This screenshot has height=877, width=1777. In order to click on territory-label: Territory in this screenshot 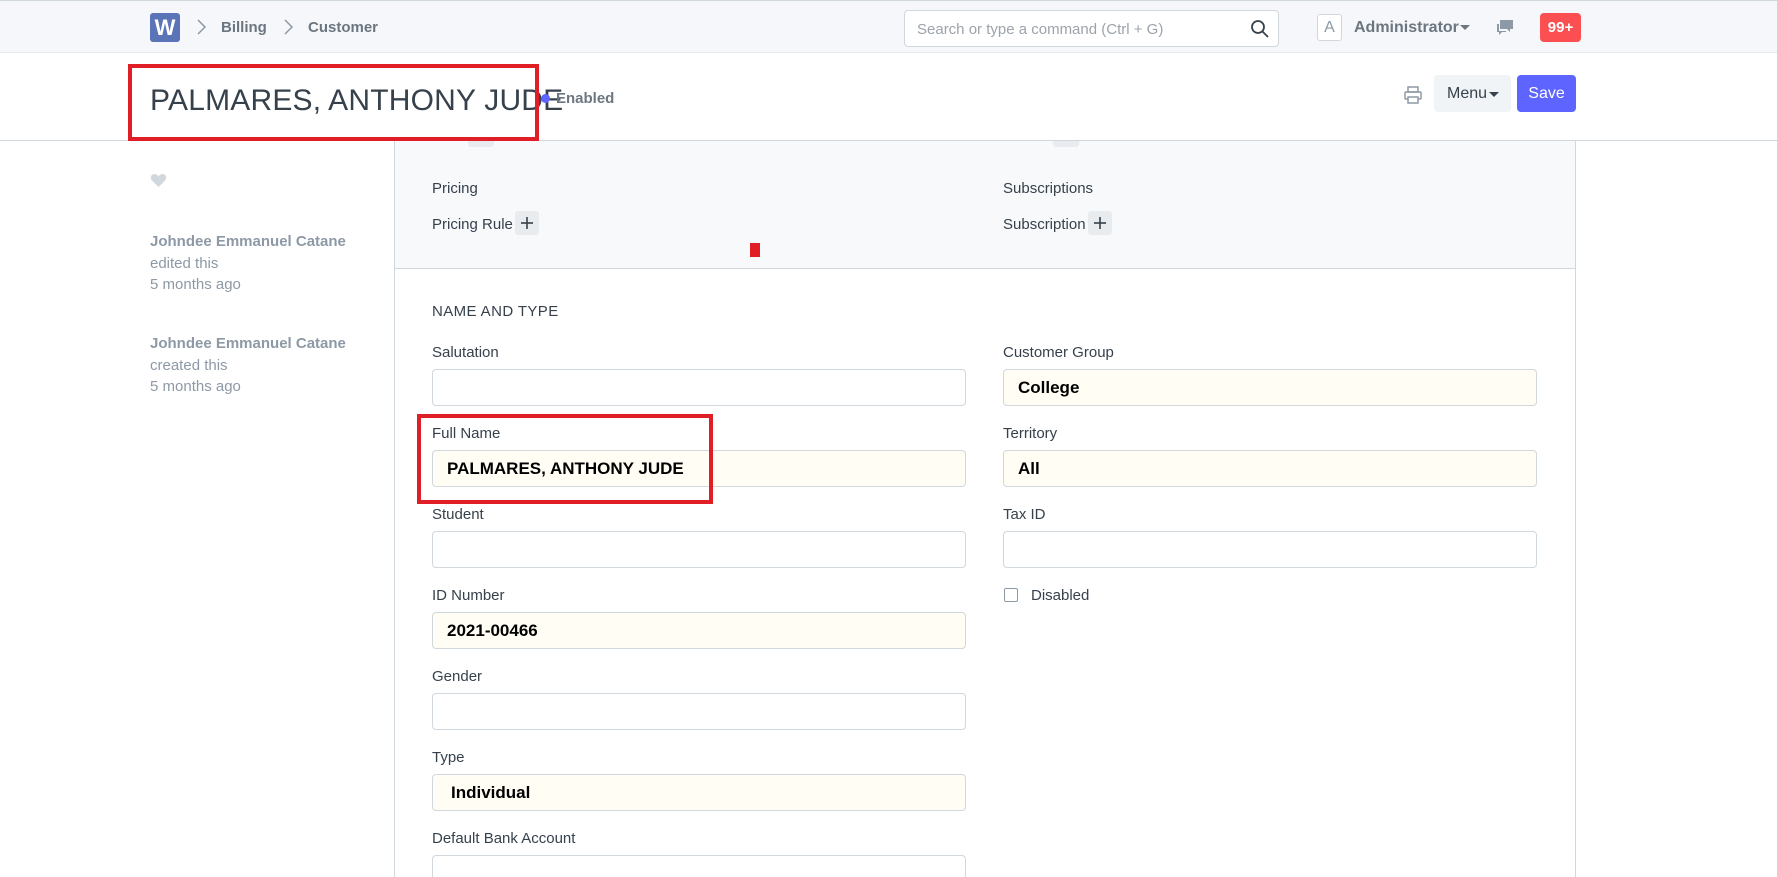, I will do `click(1030, 433)`.